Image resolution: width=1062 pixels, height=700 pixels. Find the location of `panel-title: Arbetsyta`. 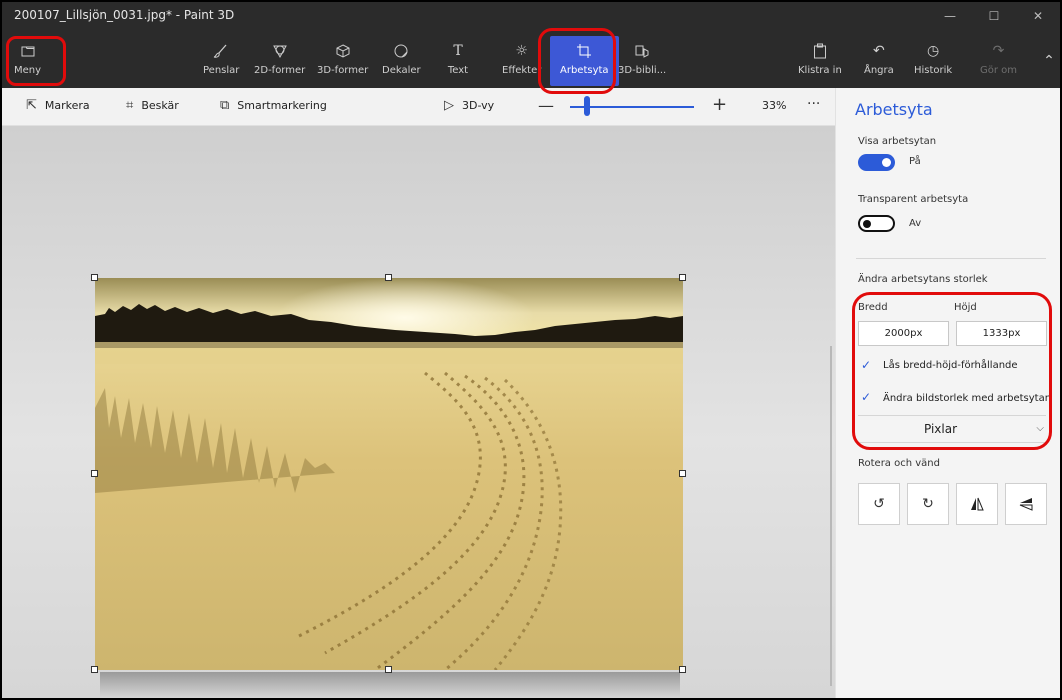

panel-title: Arbetsyta is located at coordinates (894, 109).